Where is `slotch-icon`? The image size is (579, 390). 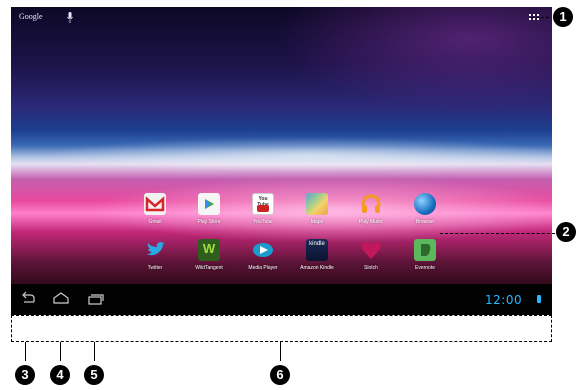 slotch-icon is located at coordinates (371, 250).